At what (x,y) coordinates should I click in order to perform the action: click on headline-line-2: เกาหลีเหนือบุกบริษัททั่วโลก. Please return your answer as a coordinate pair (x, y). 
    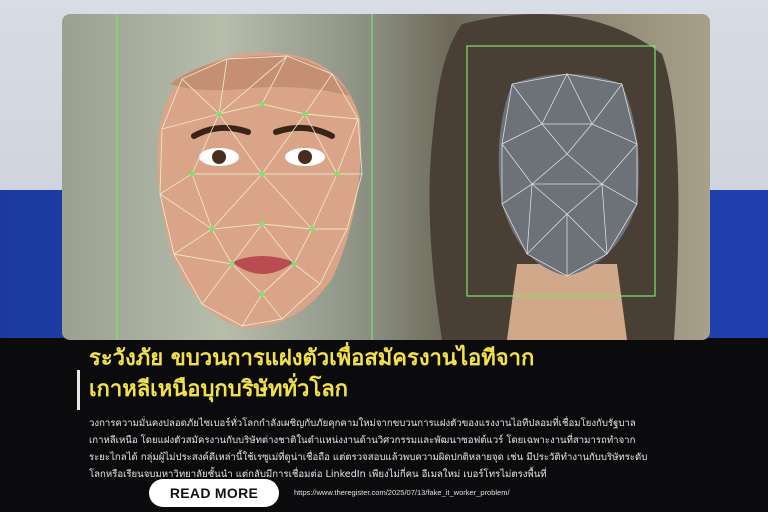
    Looking at the image, I should click on (218, 389).